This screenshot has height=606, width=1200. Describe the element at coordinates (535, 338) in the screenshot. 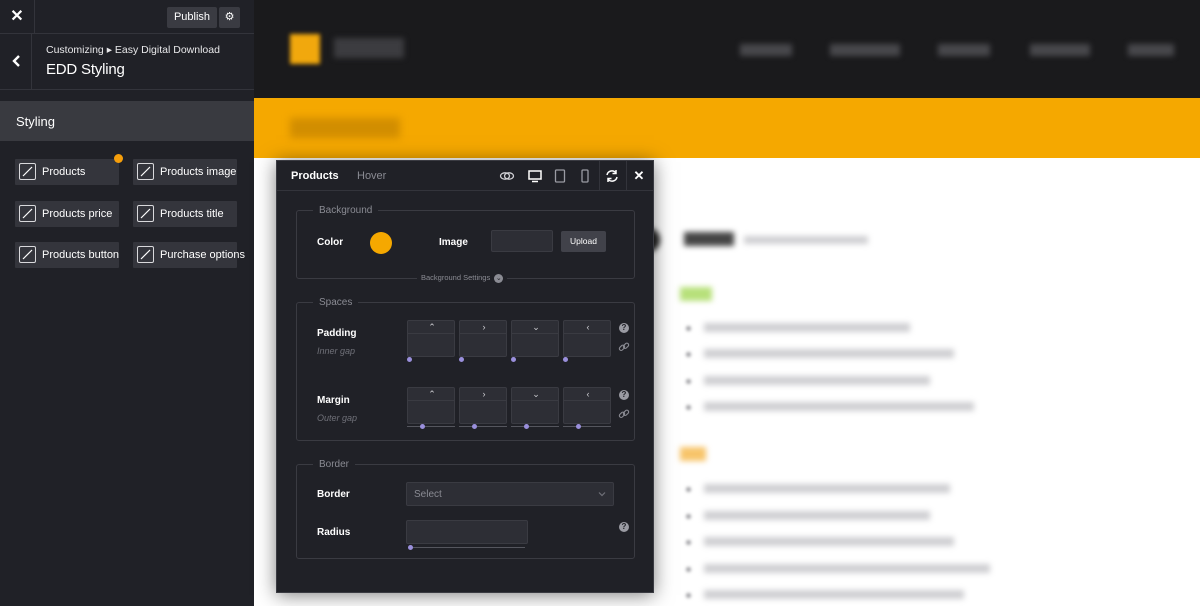

I see `padding-bottom-input: ⌄` at that location.